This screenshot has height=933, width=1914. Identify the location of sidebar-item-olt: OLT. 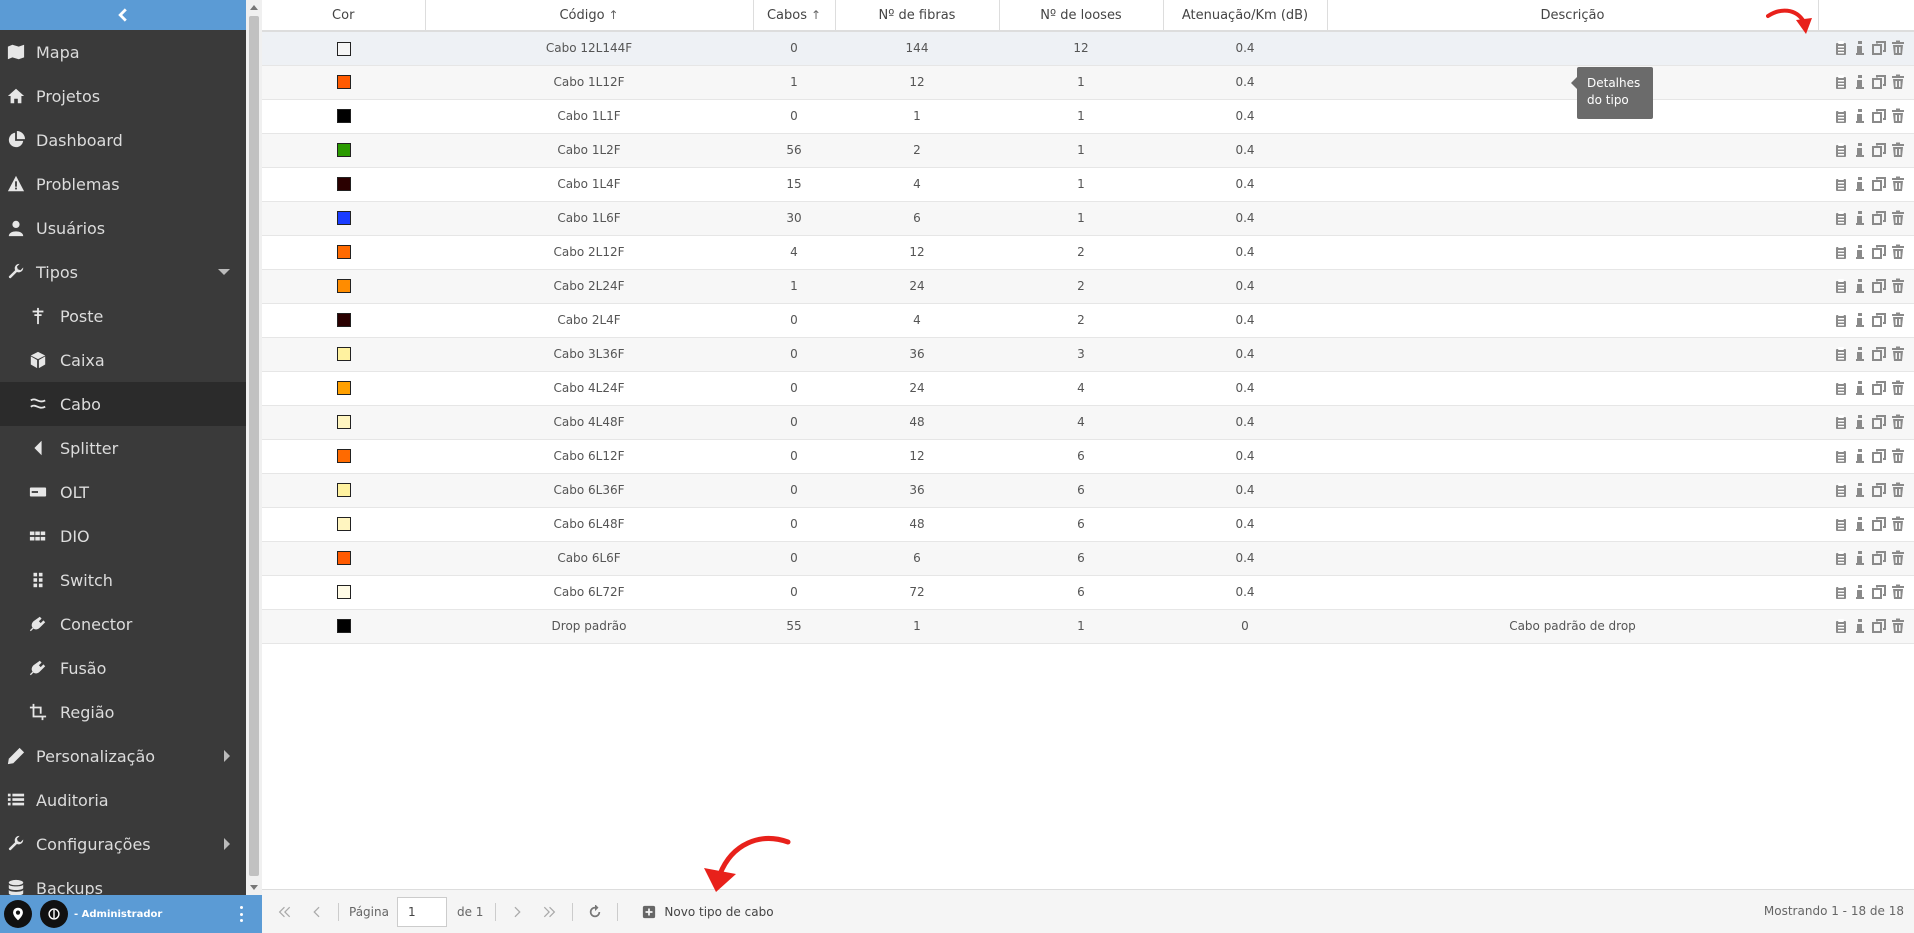
(123, 492).